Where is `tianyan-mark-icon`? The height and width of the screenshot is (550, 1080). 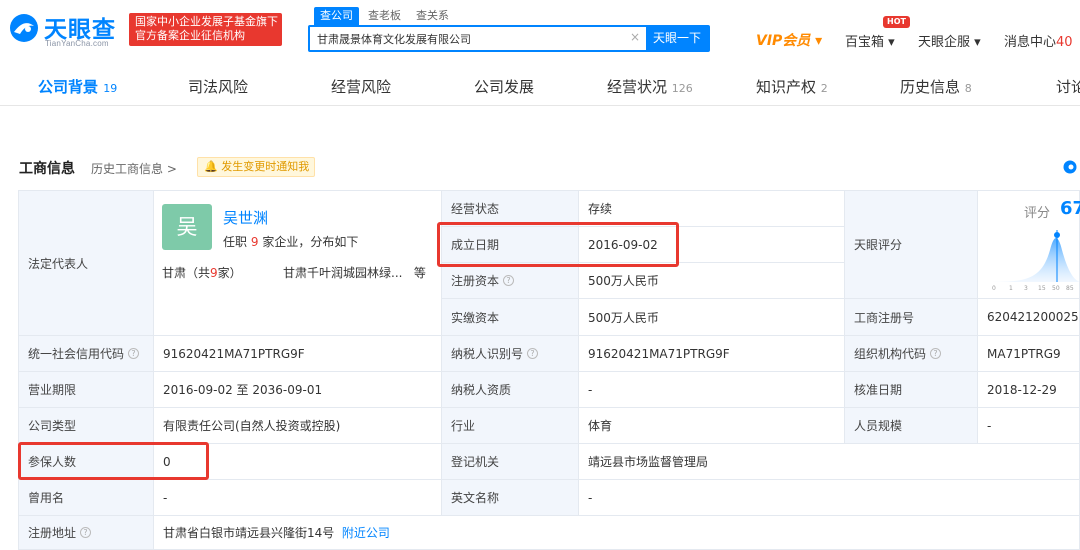
tianyan-mark-icon is located at coordinates (1070, 167).